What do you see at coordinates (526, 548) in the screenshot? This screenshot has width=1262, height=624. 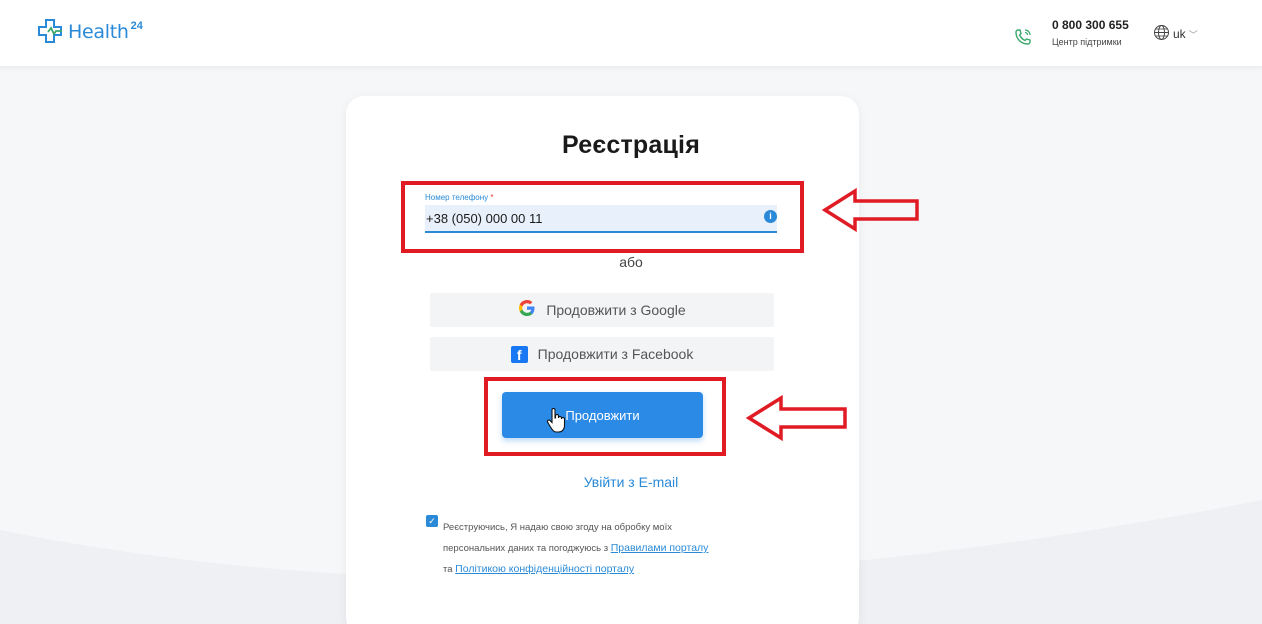 I see `consent-line-2: персональних даних та погоджуюсь з` at bounding box center [526, 548].